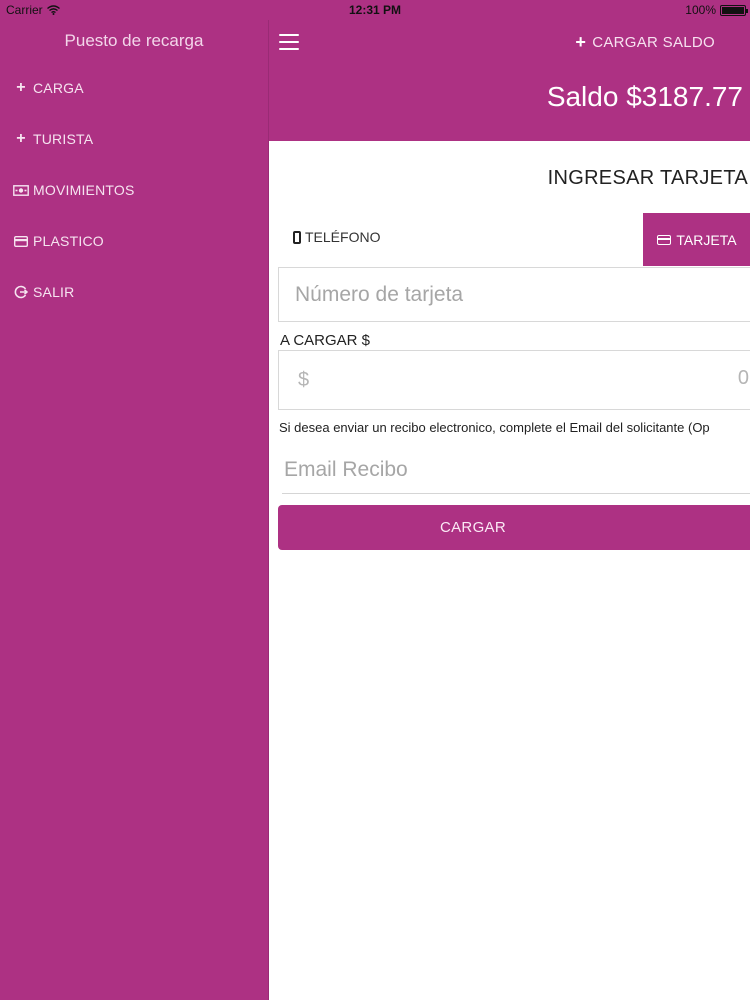 The height and width of the screenshot is (1000, 750). I want to click on sidebar-item-turista: + TURISTA, so click(74, 139).